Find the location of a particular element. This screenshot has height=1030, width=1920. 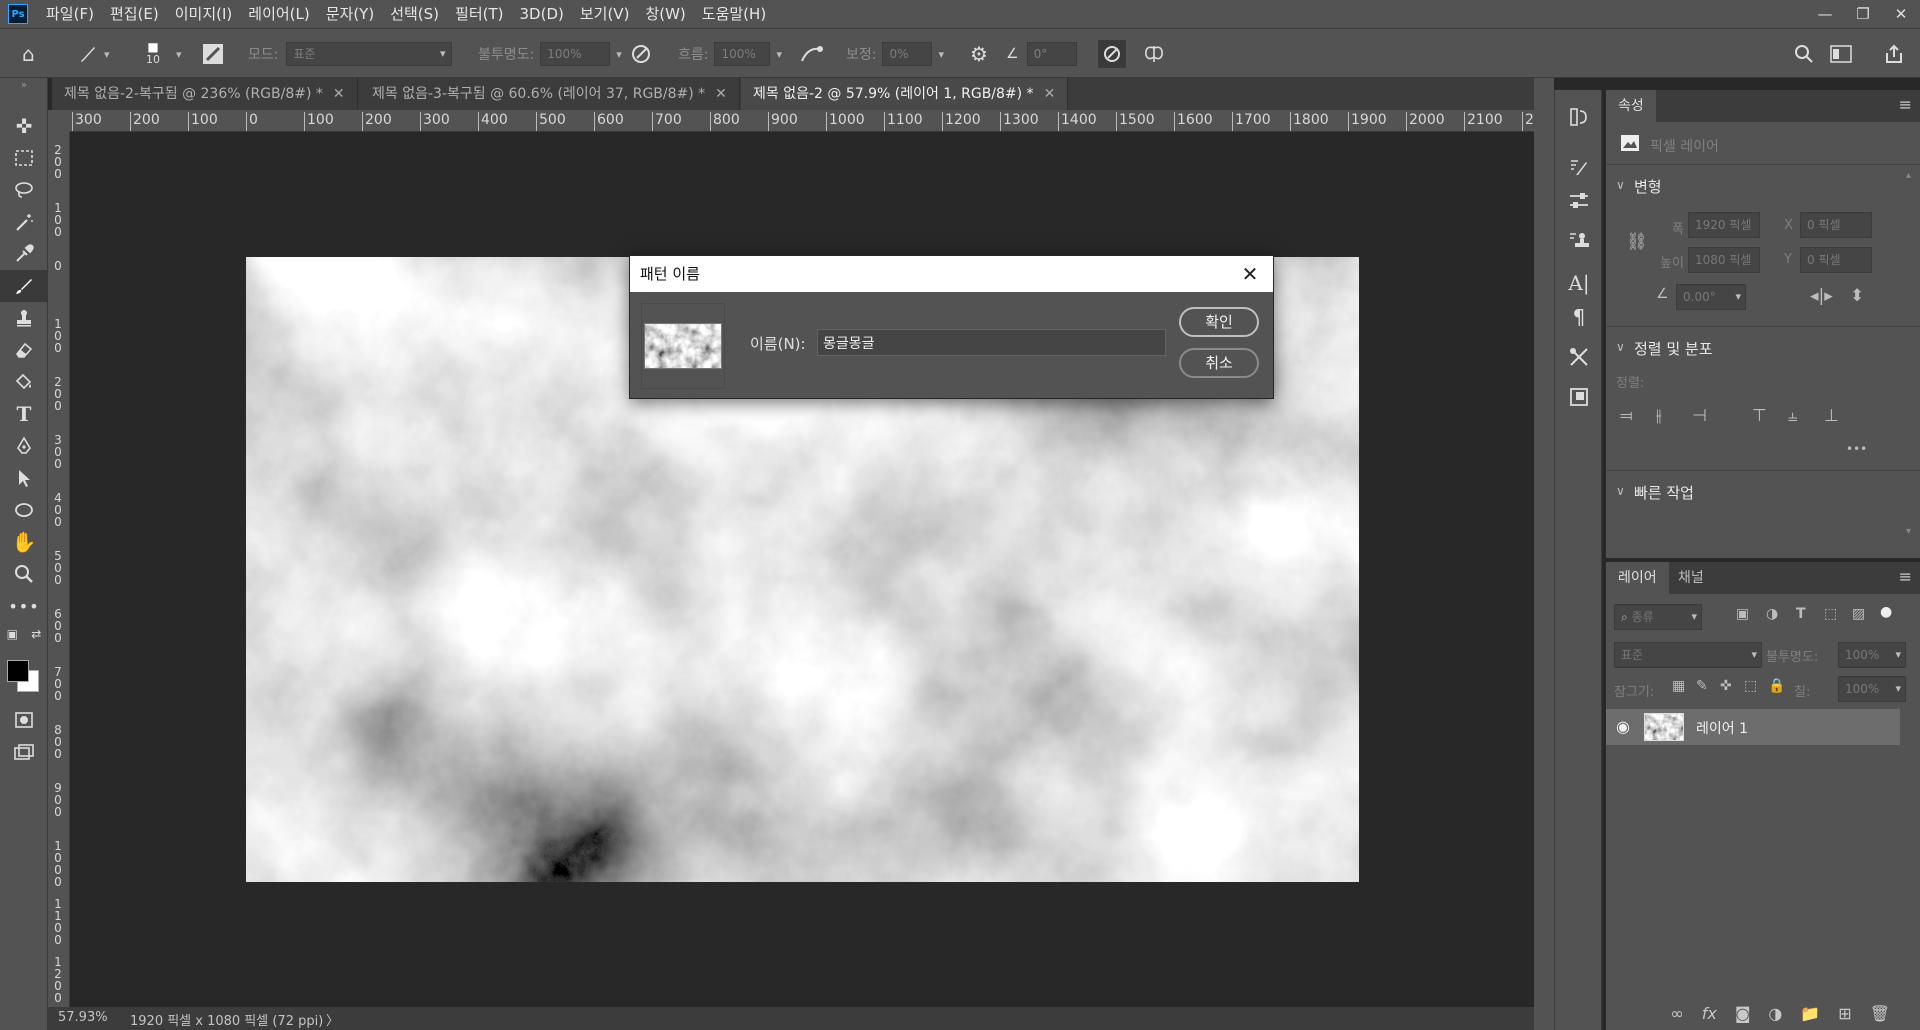

lock-artboard-icon: ⬚ is located at coordinates (1750, 686).